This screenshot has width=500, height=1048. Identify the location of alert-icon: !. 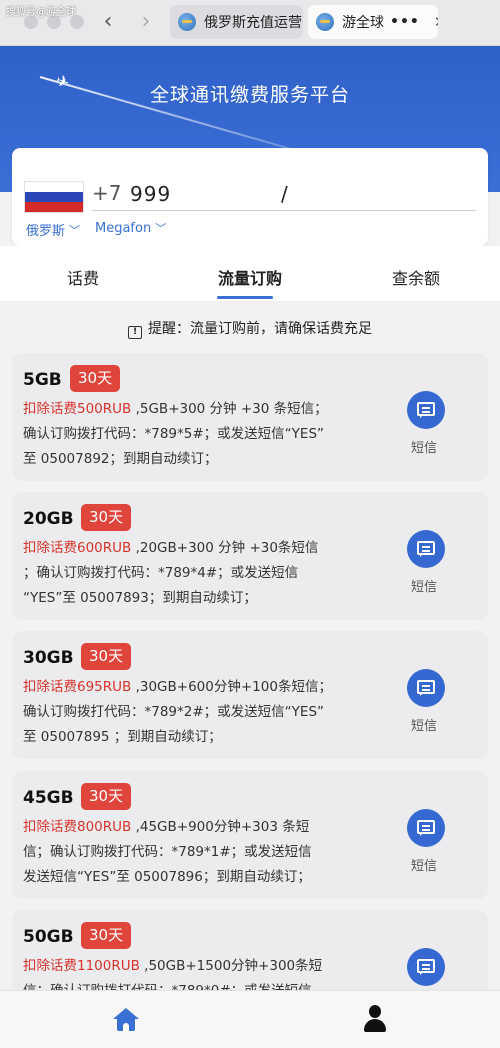
(135, 332).